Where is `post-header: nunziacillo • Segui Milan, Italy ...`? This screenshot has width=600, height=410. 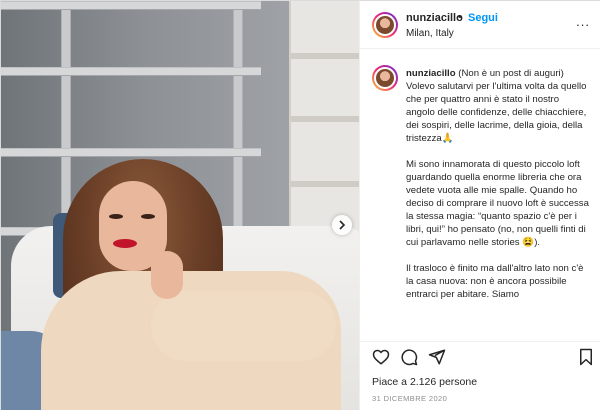 post-header: nunziacillo • Segui Milan, Italy ... is located at coordinates (480, 25).